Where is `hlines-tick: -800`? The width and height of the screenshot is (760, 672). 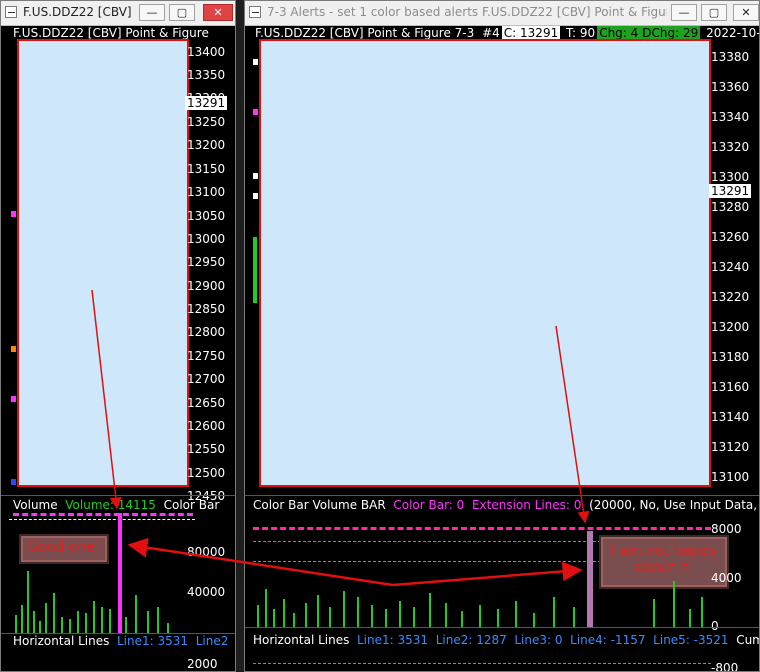 hlines-tick: -800 is located at coordinates (725, 666).